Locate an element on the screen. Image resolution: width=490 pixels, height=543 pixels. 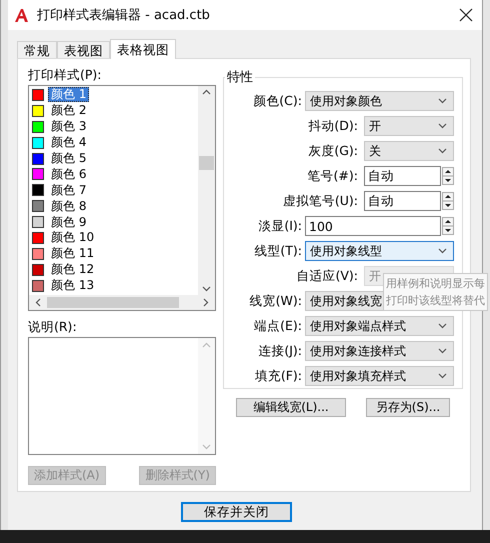
field-label: 自适应(V): is located at coordinates (327, 276).